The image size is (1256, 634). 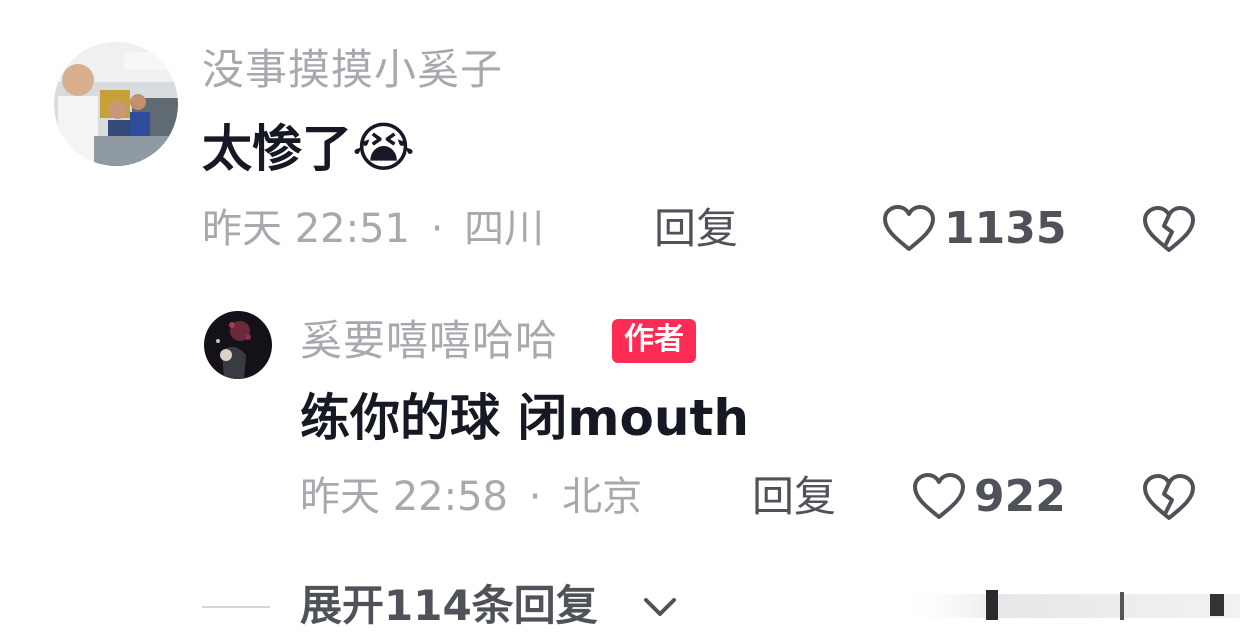 I want to click on comment-text: 练你的球 闭mouth, so click(x=524, y=418).